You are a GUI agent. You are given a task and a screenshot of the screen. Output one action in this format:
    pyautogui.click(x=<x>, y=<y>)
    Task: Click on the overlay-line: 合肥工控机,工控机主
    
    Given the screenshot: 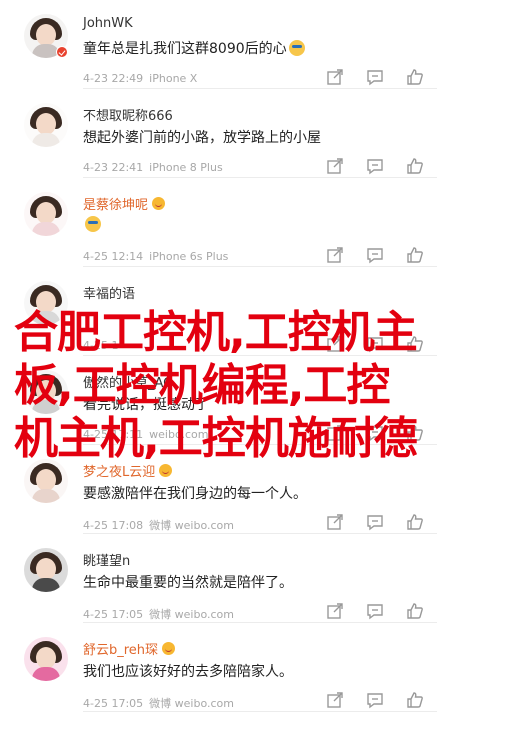 What is the action you would take?
    pyautogui.click(x=216, y=332)
    